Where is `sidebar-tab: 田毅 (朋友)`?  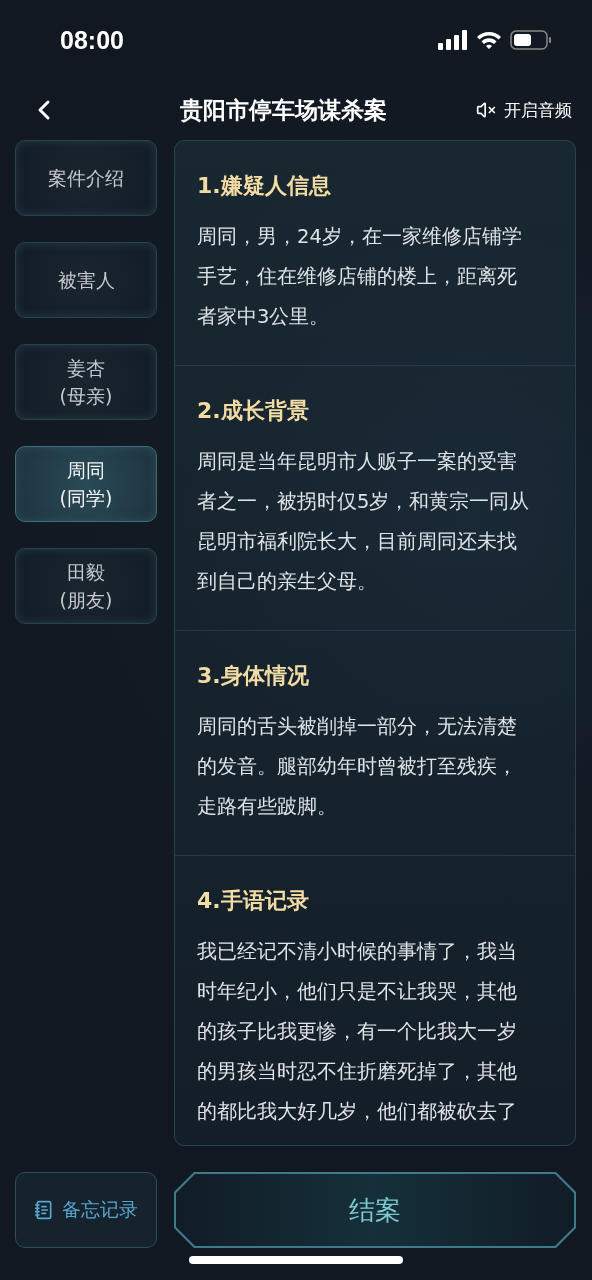
sidebar-tab: 田毅 (朋友) is located at coordinates (86, 586).